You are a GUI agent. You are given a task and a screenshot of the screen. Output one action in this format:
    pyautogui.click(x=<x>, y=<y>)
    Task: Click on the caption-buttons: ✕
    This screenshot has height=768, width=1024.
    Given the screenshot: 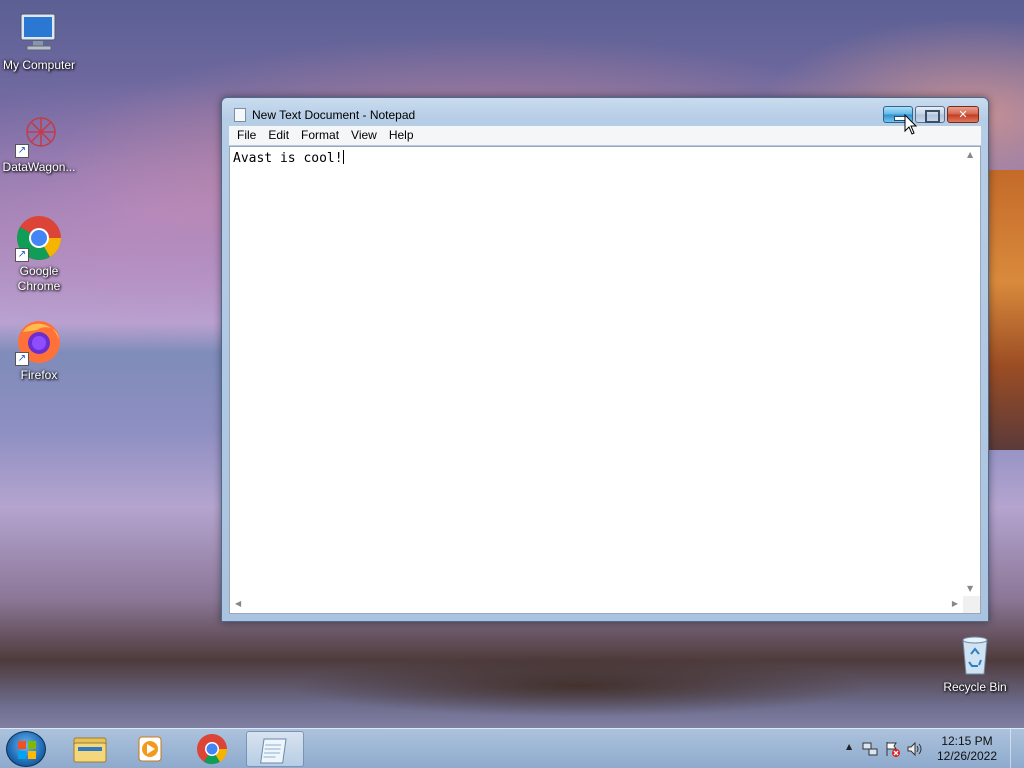 What is the action you would take?
    pyautogui.click(x=931, y=114)
    